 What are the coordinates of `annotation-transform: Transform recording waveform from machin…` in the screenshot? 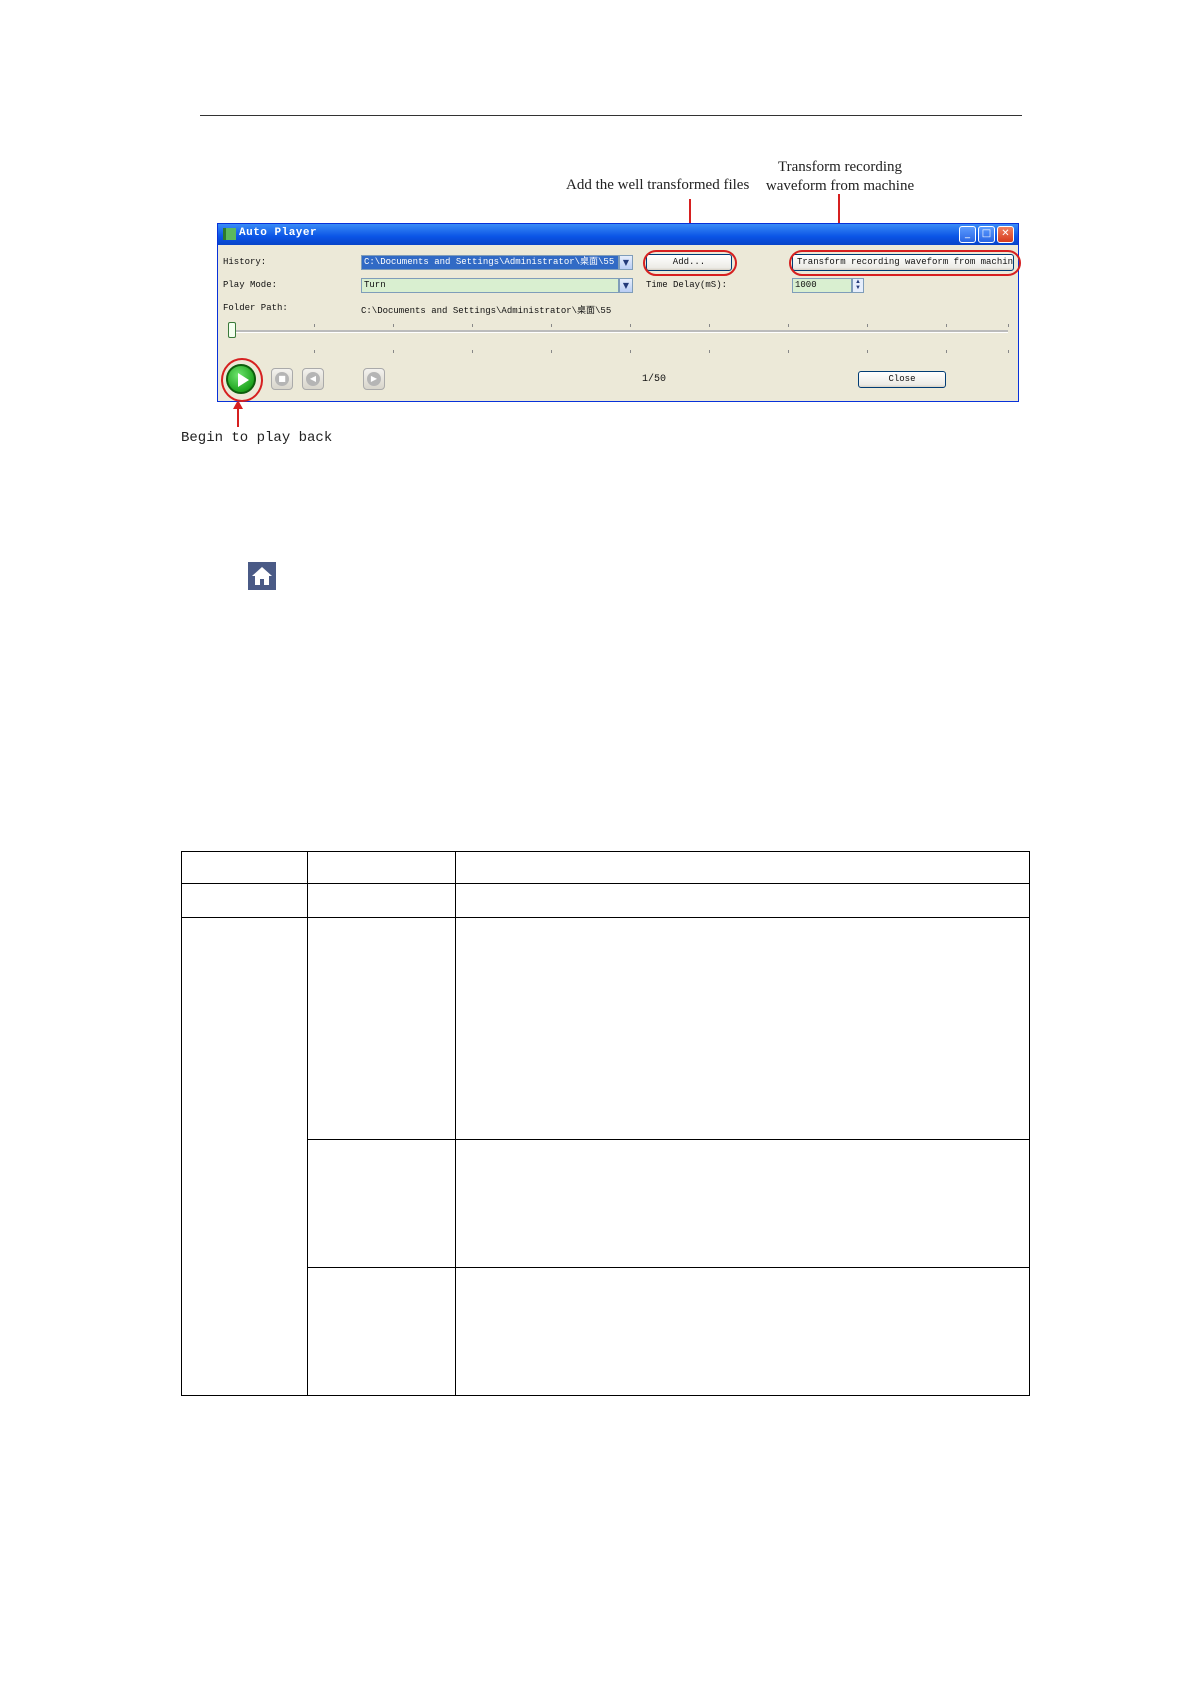 It's located at (840, 176).